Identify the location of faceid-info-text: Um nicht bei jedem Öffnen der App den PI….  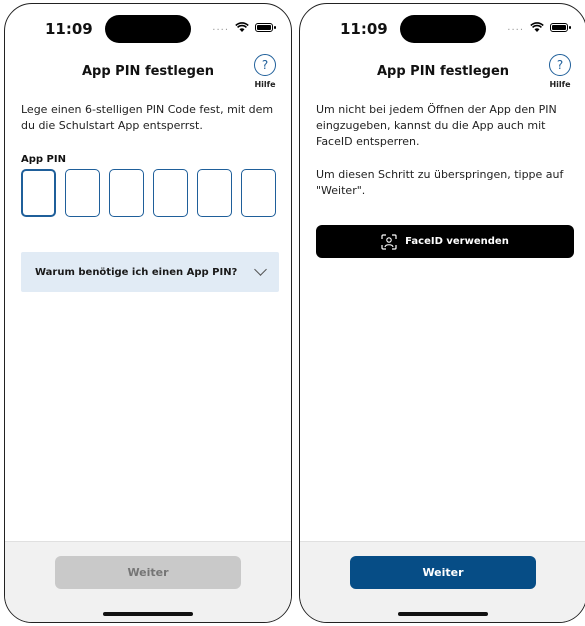
(436, 125).